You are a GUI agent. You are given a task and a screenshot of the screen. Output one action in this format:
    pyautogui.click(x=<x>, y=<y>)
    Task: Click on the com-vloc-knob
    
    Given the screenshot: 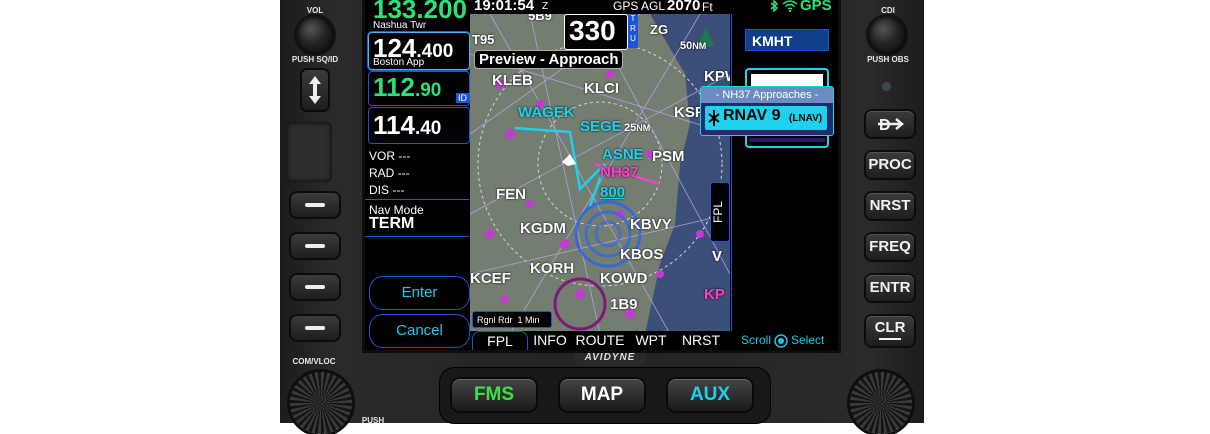 What is the action you would take?
    pyautogui.click(x=321, y=403)
    